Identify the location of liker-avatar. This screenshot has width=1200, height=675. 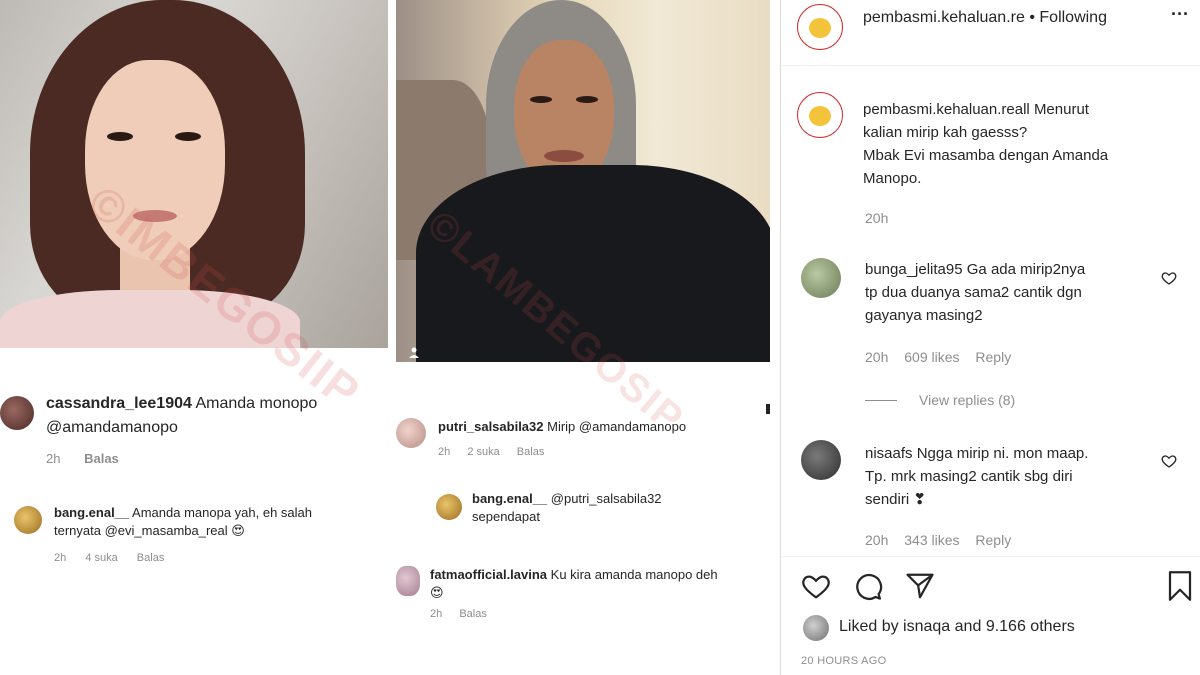
(816, 628).